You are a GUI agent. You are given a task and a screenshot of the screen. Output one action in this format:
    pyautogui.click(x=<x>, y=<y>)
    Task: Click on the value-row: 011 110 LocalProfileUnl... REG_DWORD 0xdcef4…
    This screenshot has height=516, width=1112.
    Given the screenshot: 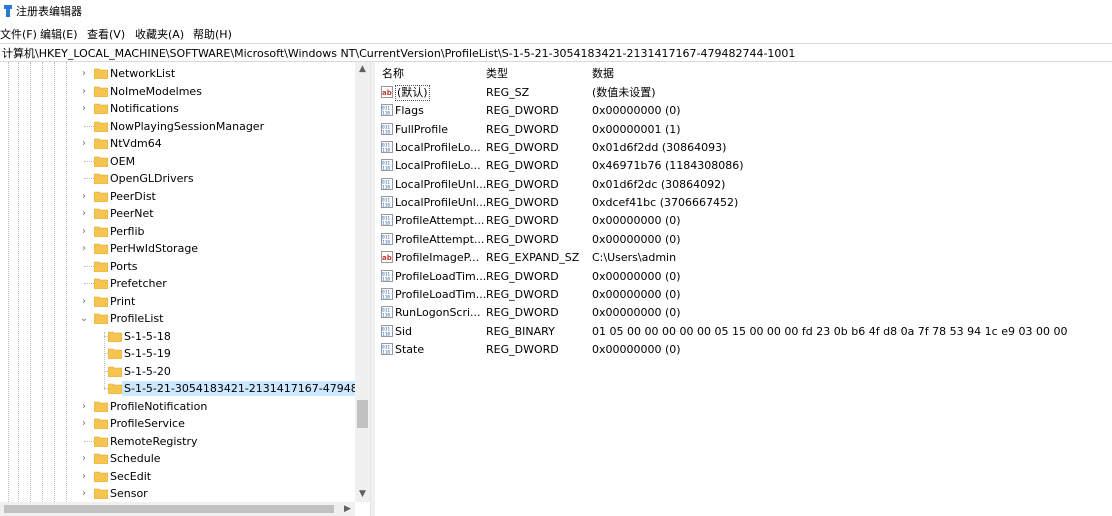 What is the action you would take?
    pyautogui.click(x=743, y=203)
    